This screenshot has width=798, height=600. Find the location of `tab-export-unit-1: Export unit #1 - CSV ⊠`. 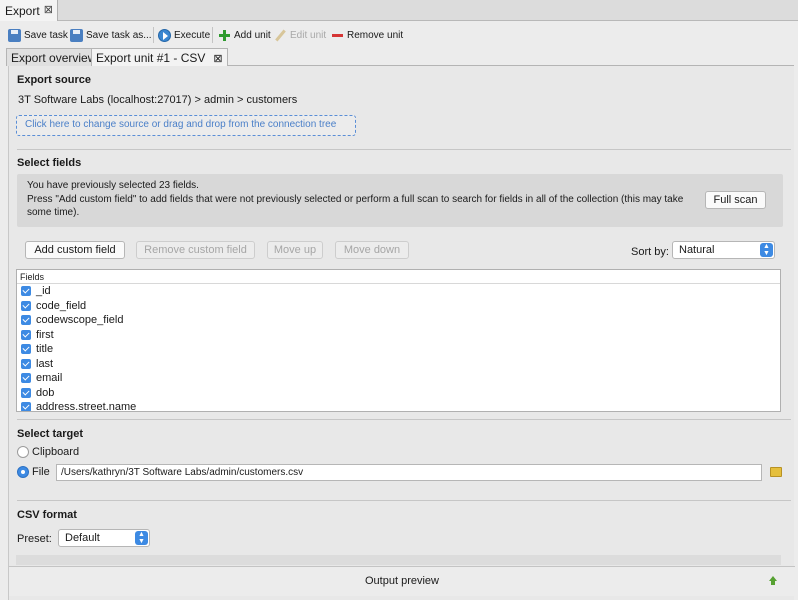

tab-export-unit-1: Export unit #1 - CSV ⊠ is located at coordinates (159, 57).